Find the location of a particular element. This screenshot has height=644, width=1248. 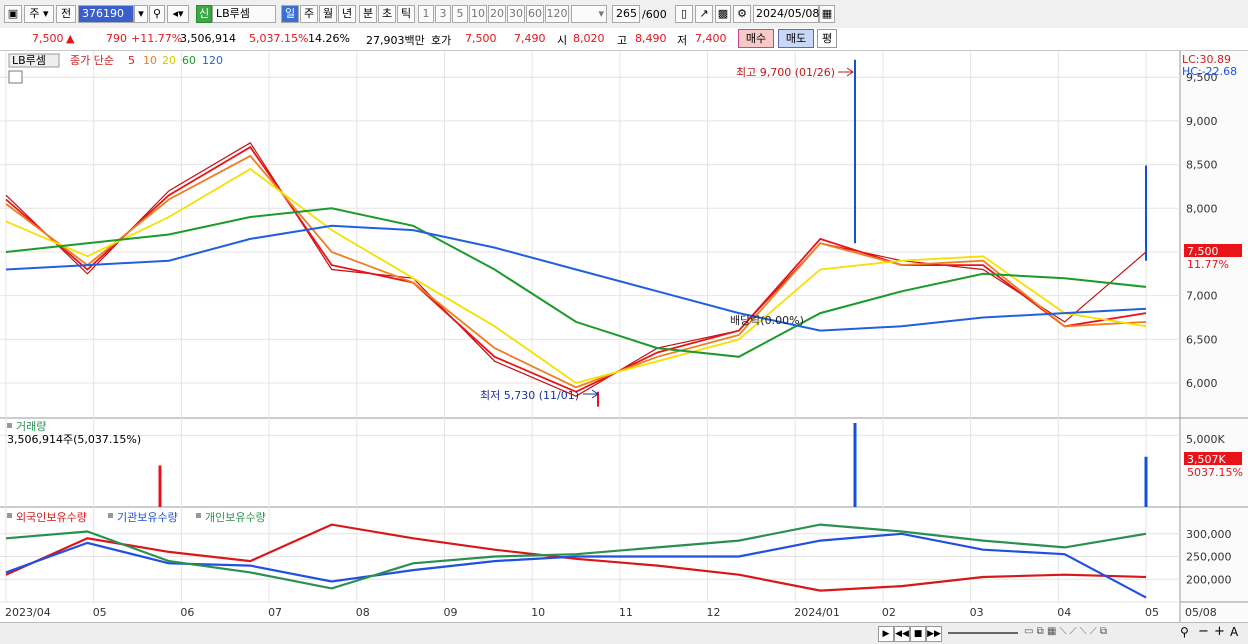

volume-value: 3,506,914 is located at coordinates (208, 38).